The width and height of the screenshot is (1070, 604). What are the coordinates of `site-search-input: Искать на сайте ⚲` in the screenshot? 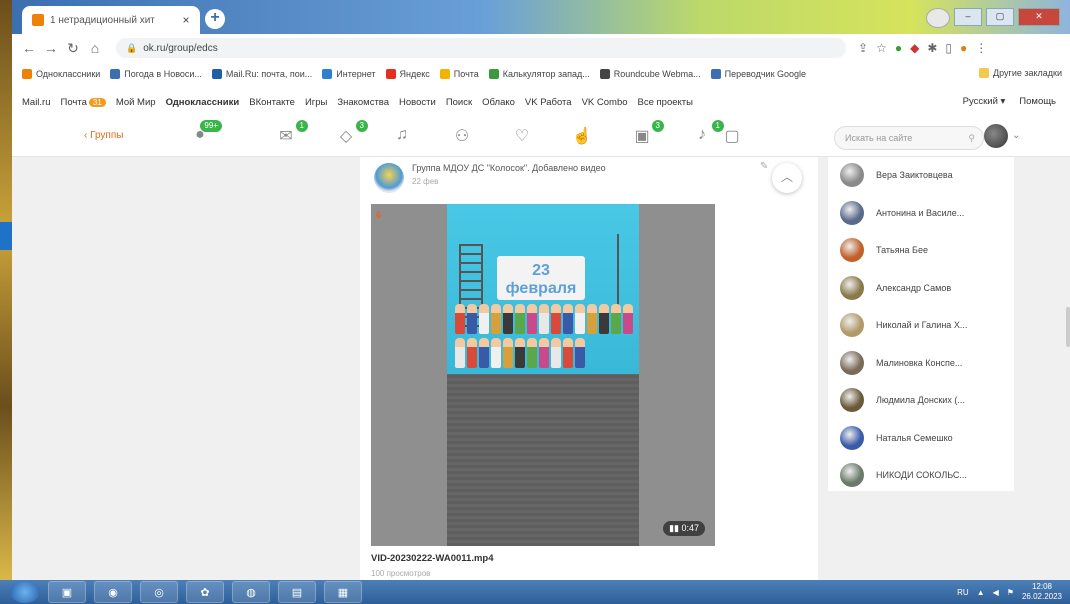 It's located at (909, 138).